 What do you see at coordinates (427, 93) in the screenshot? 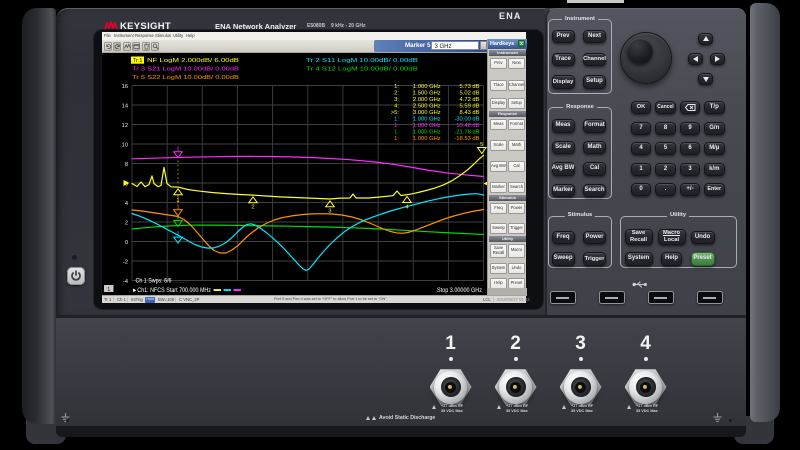
I see `svg-text: 1.500 GHz` at bounding box center [427, 93].